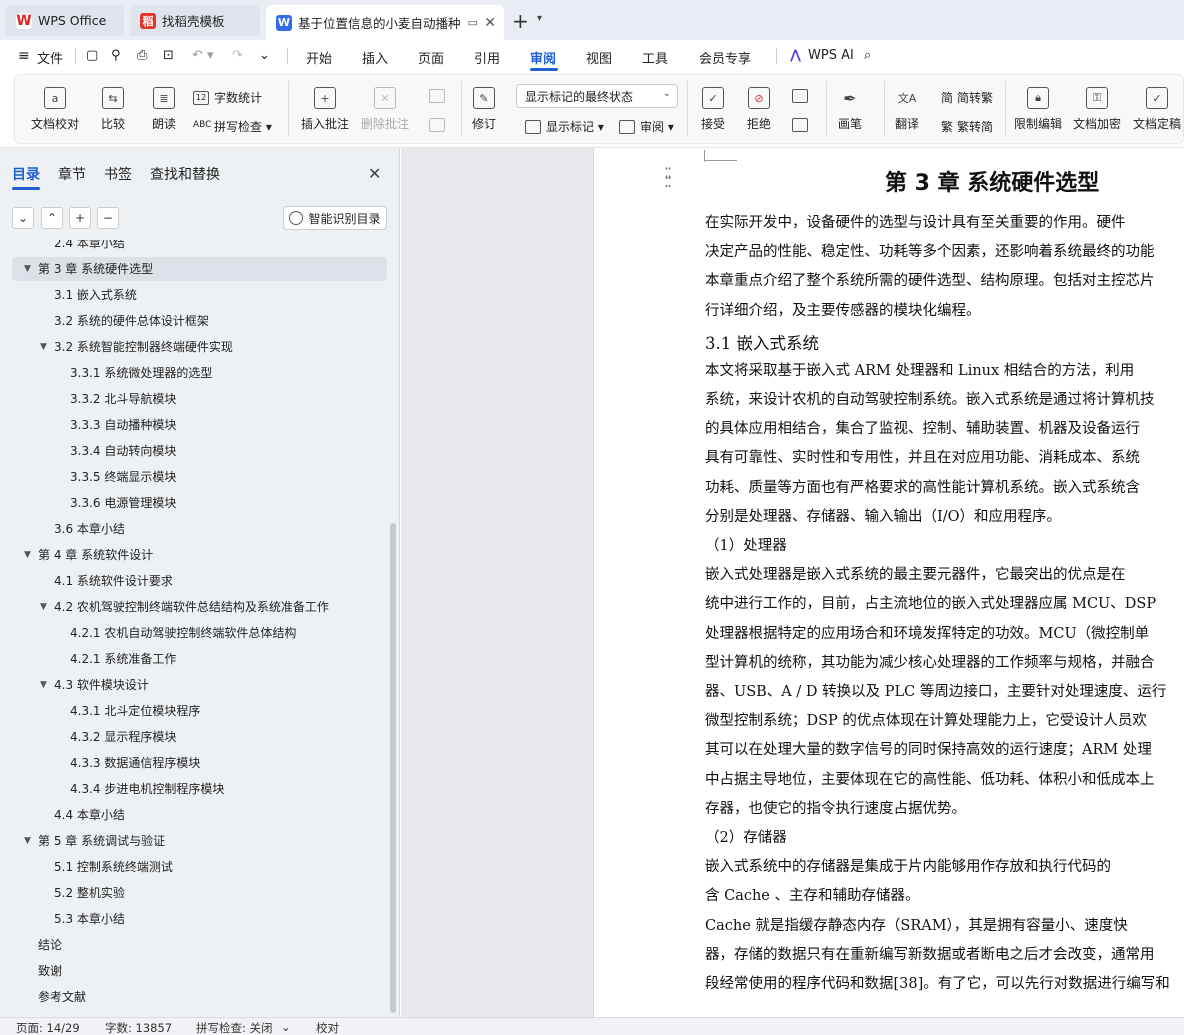 The image size is (1184, 1035). What do you see at coordinates (725, 57) in the screenshot?
I see `menu-member: 会员专享` at bounding box center [725, 57].